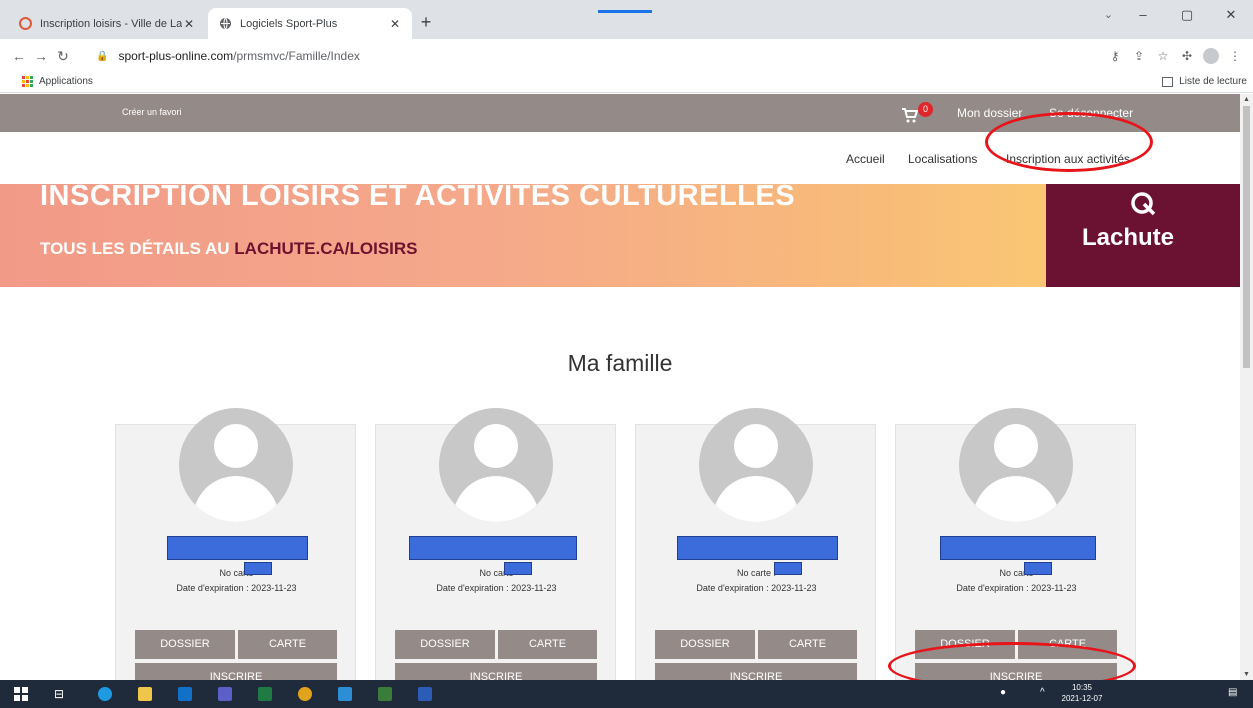  I want to click on star-icon: ☆, so click(1163, 56).